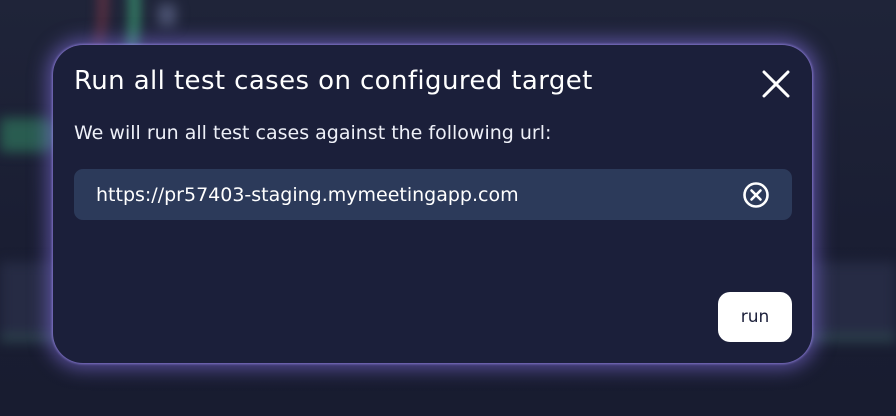 The width and height of the screenshot is (896, 416). I want to click on clear-circle-x-icon, so click(756, 194).